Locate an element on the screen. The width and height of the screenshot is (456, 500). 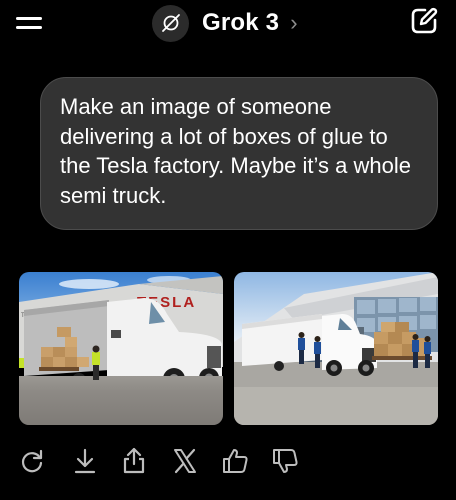
thumbs-down-icon is located at coordinates (285, 461).